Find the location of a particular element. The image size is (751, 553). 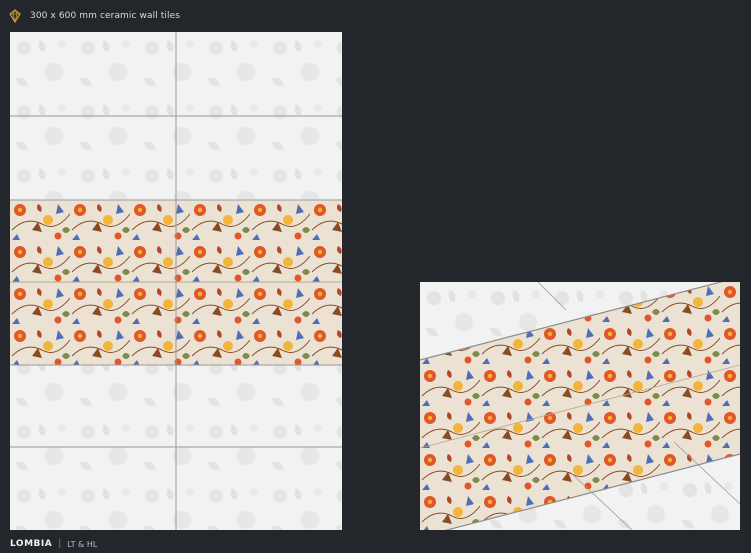

header: 300 x 600 mm ceramic wall tiles is located at coordinates (94, 16).